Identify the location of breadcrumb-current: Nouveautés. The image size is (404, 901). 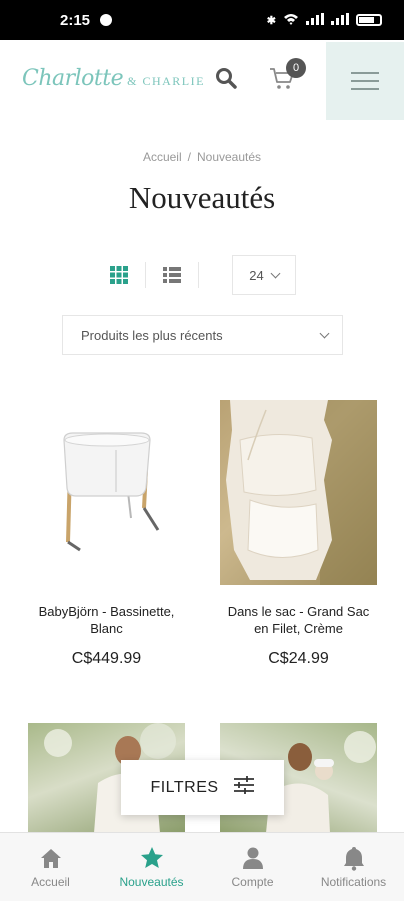
(229, 157).